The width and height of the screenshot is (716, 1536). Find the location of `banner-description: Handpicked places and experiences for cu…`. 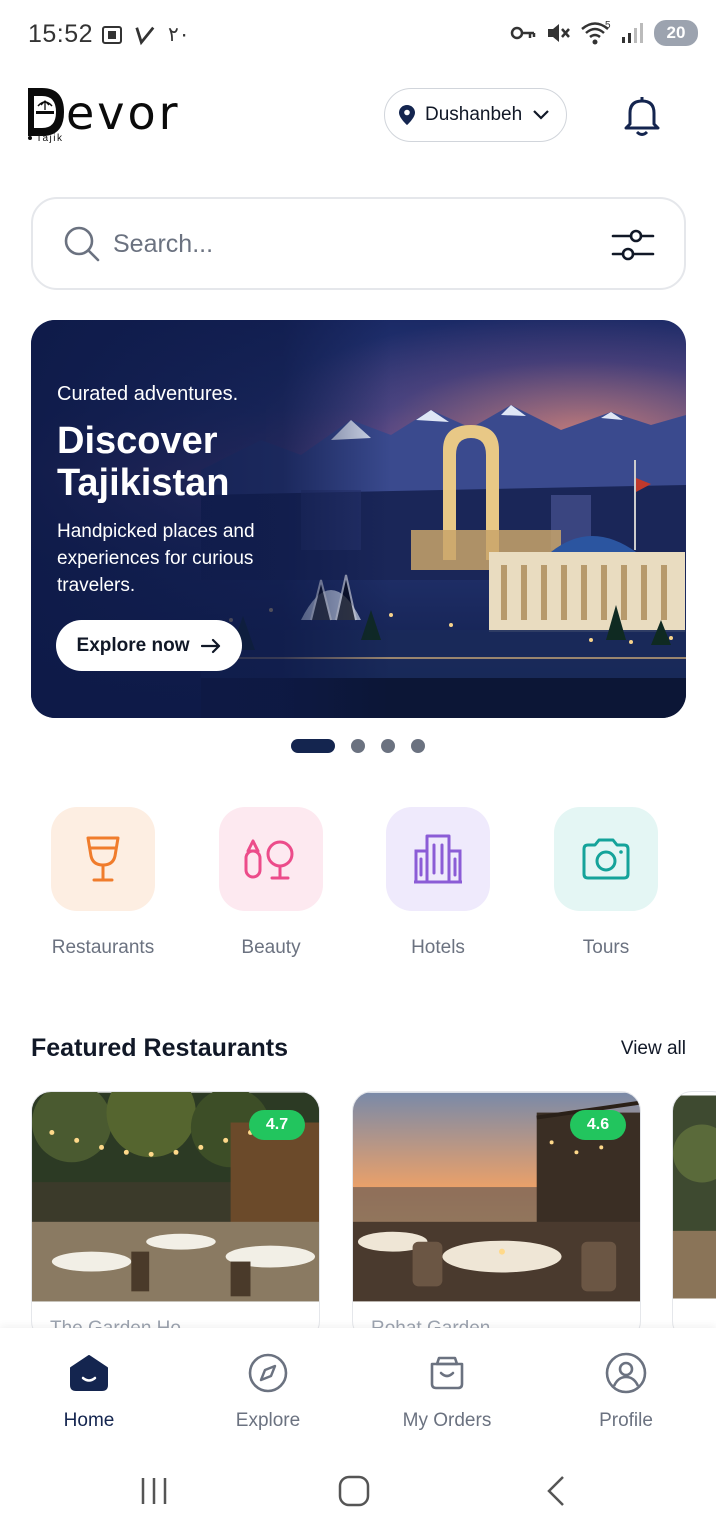

banner-description: Handpicked places and experiences for cu… is located at coordinates (156, 558).